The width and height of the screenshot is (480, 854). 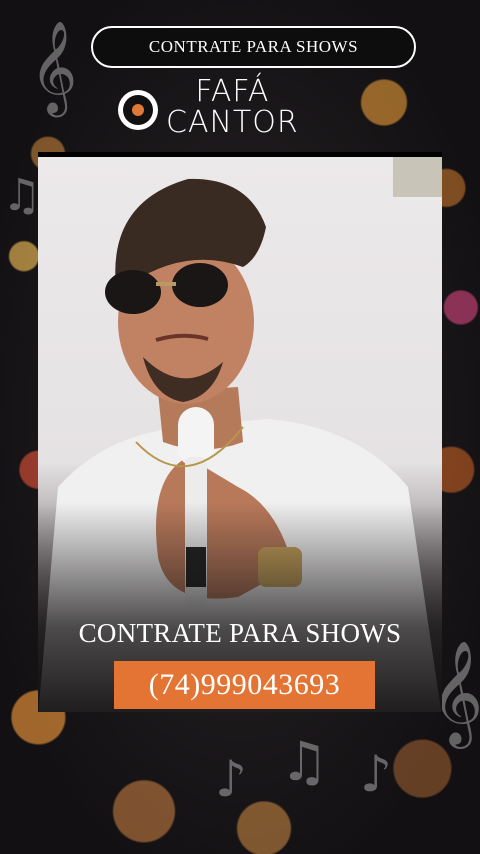 I want to click on contract-shows-banner: CONTRATE PARA SHOWS, so click(x=253, y=47).